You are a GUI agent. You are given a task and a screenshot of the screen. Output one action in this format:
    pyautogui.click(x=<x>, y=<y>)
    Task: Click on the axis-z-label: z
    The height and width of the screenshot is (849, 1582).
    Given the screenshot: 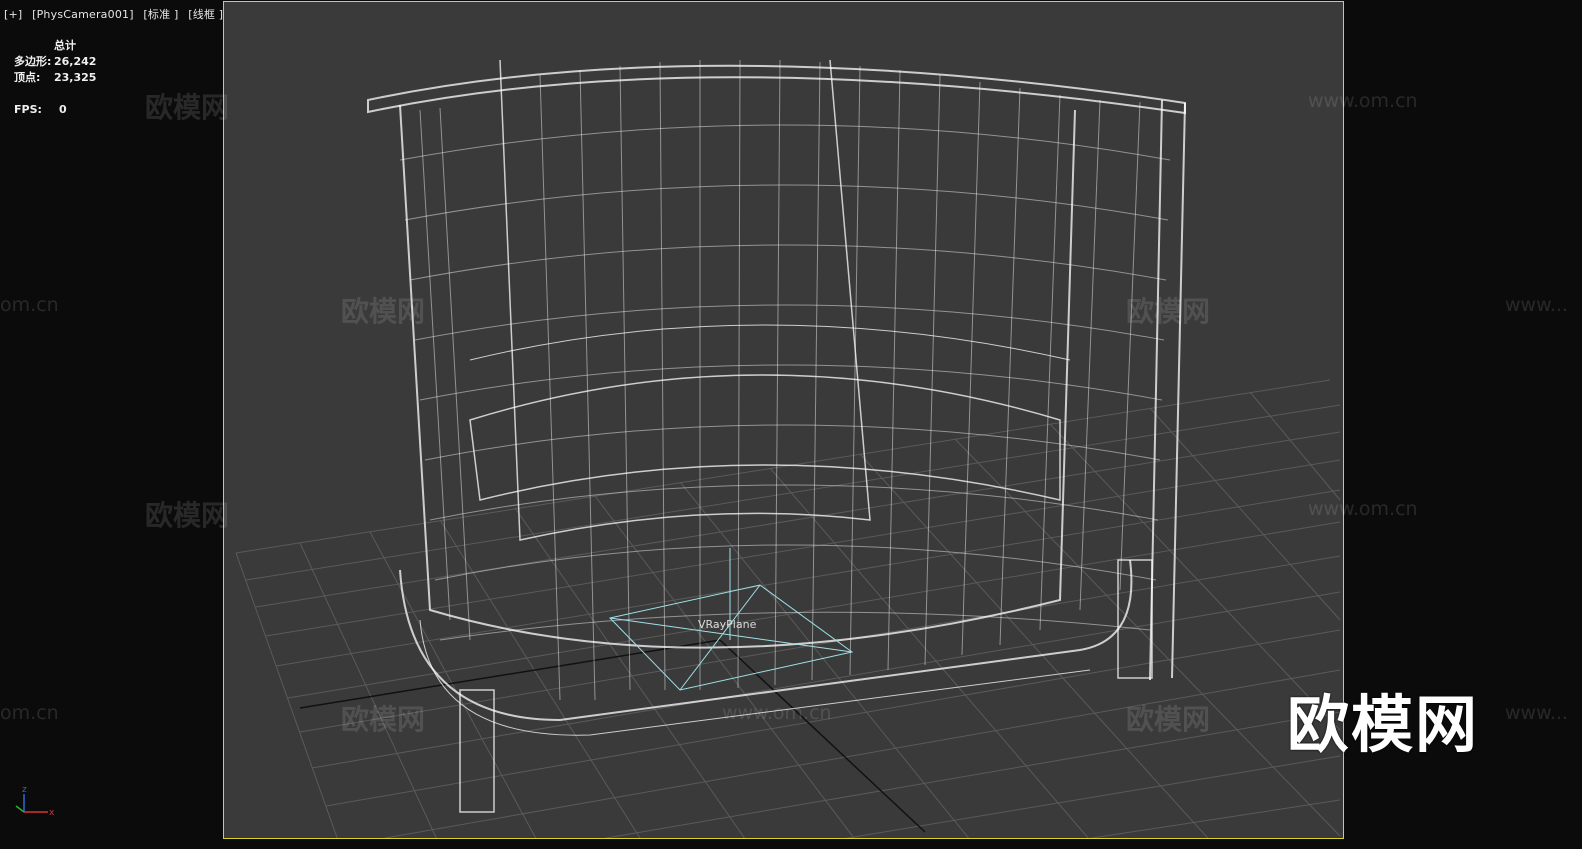 What is the action you would take?
    pyautogui.click(x=24, y=790)
    